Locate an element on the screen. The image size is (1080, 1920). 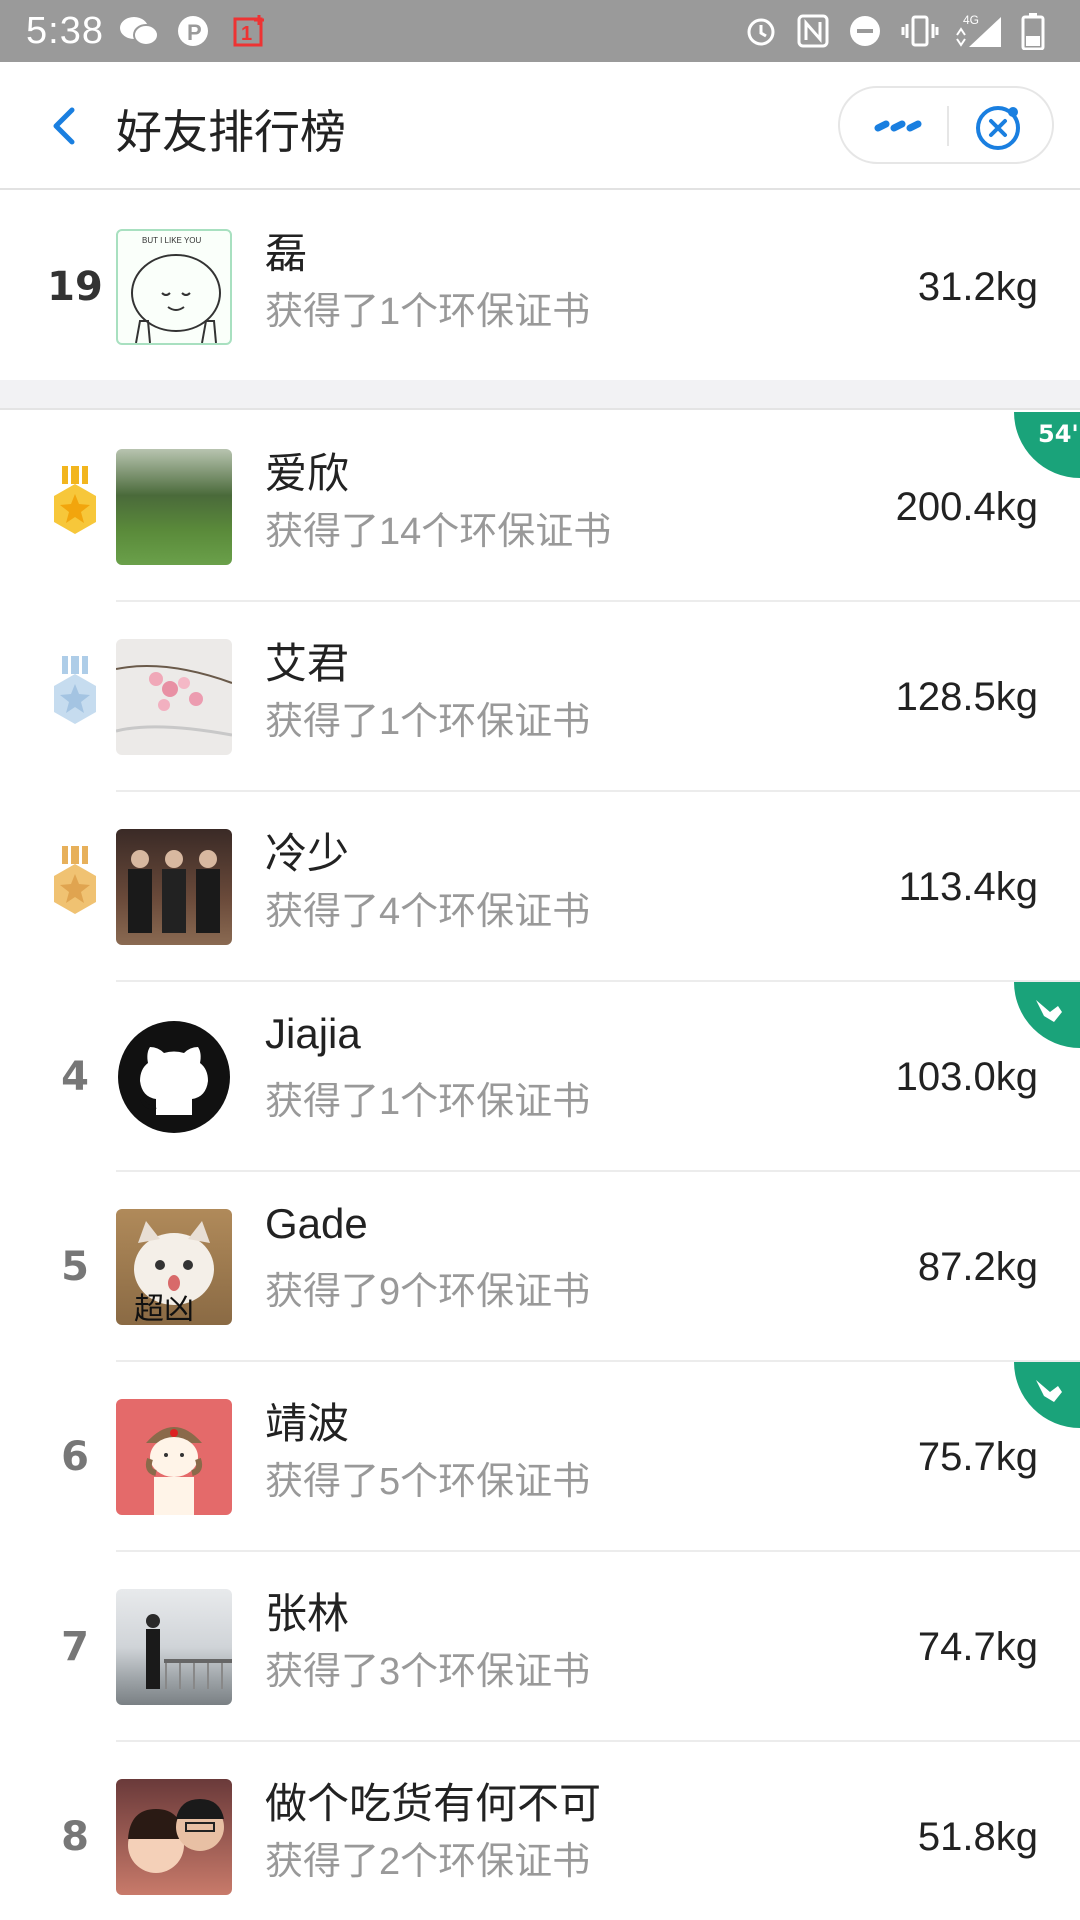
carbon-weight: 51.8kg is located at coordinates (977, 1837).